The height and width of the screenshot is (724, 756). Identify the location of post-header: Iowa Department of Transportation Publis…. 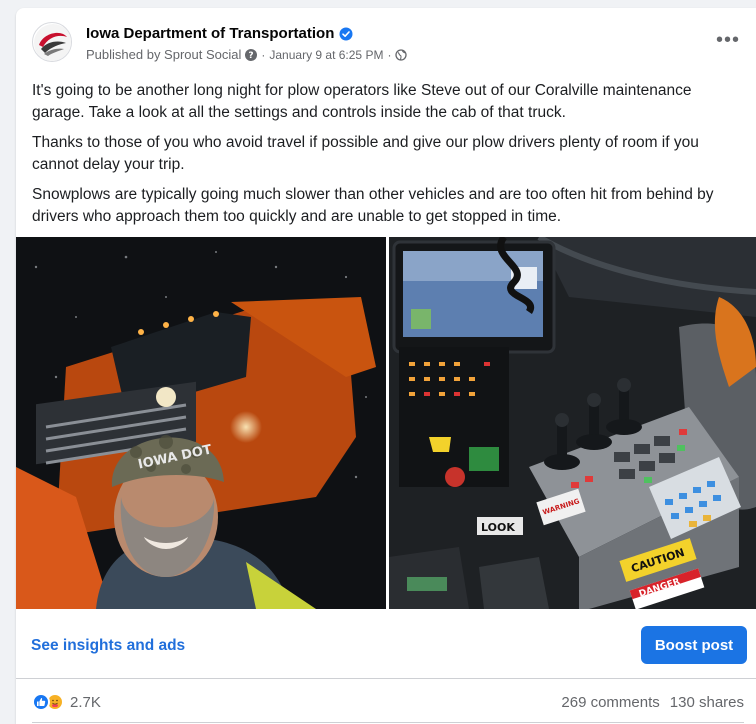
(386, 44).